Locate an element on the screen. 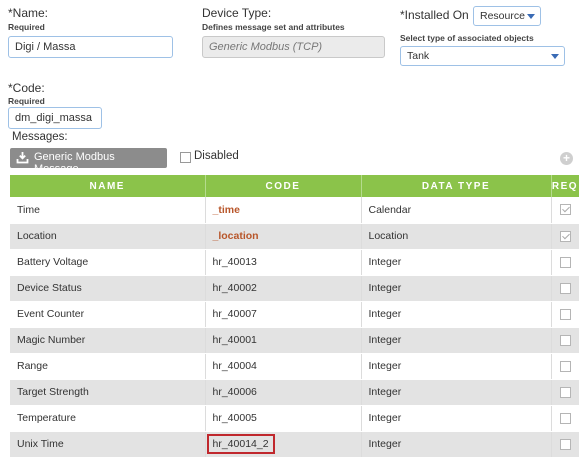 The width and height of the screenshot is (579, 465). associated-objects-label: Select type of associated objects is located at coordinates (467, 38).